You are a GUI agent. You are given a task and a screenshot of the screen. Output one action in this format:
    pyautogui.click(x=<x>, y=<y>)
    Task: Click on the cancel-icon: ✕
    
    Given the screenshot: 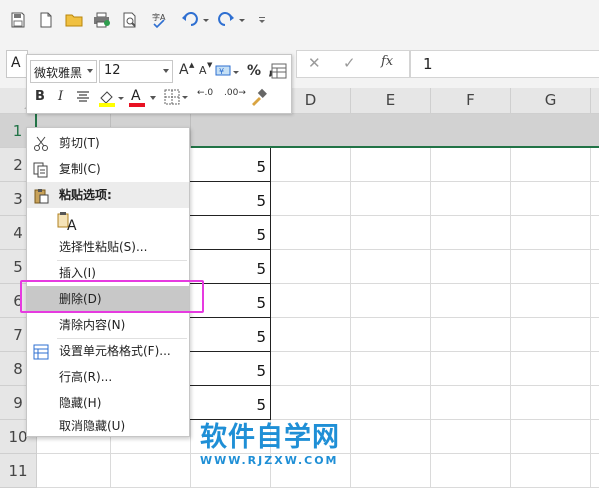 What is the action you would take?
    pyautogui.click(x=314, y=63)
    